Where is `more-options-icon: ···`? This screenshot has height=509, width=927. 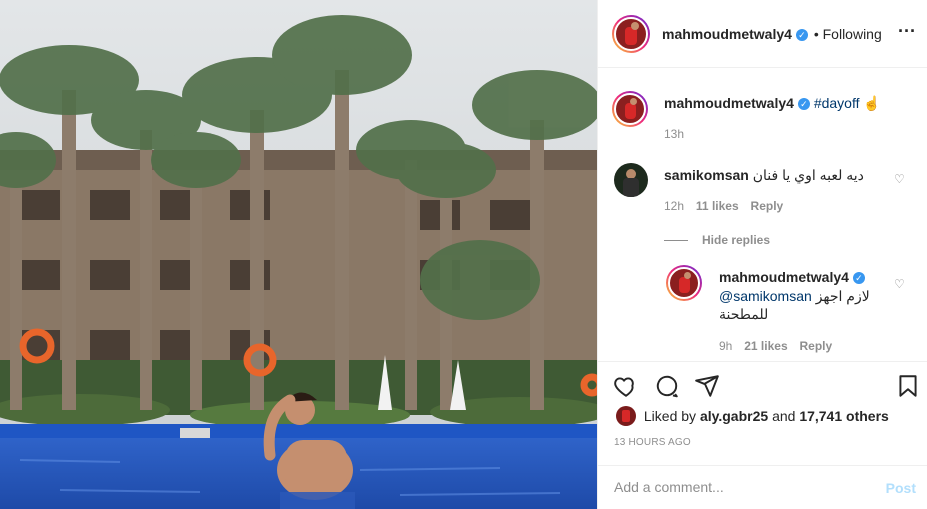
more-options-icon: ··· is located at coordinates (907, 32).